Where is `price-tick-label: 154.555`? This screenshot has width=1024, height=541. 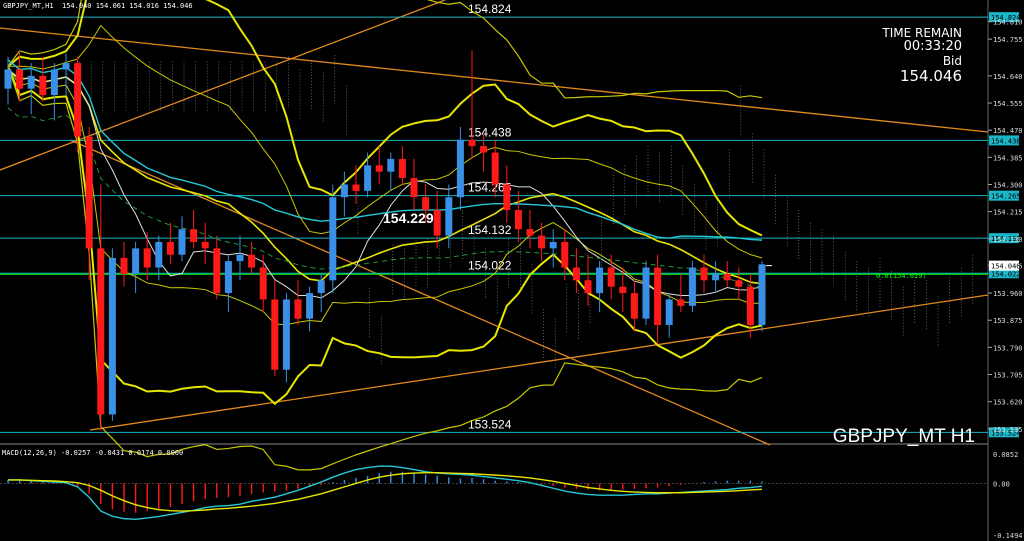 price-tick-label: 154.555 is located at coordinates (1008, 104).